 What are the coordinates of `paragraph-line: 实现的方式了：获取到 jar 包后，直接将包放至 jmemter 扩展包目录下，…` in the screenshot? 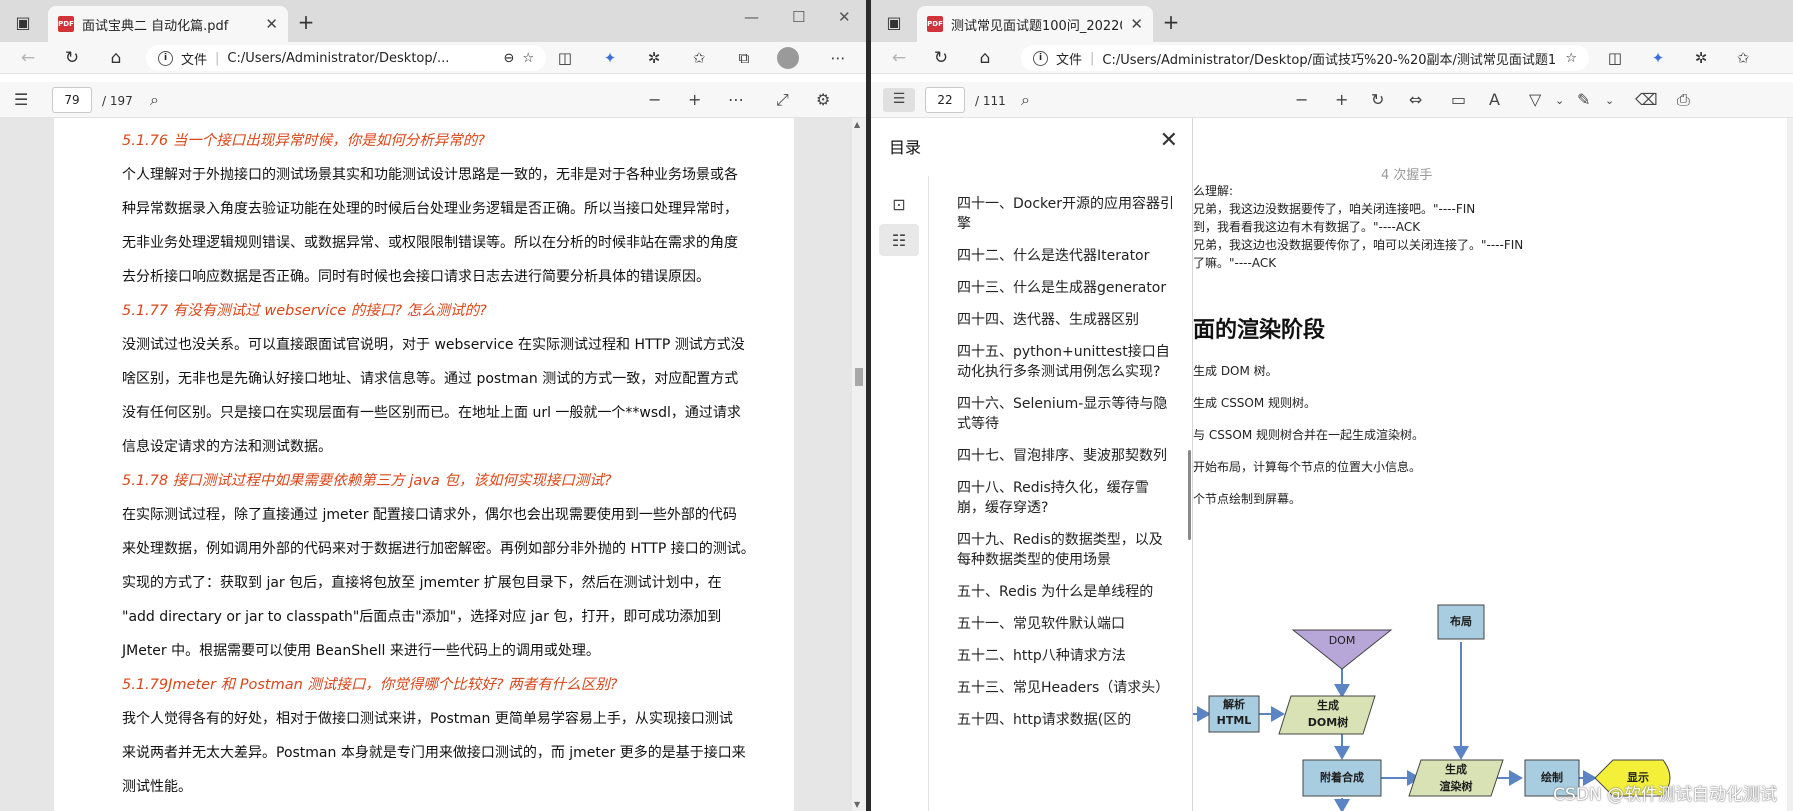 It's located at (422, 583).